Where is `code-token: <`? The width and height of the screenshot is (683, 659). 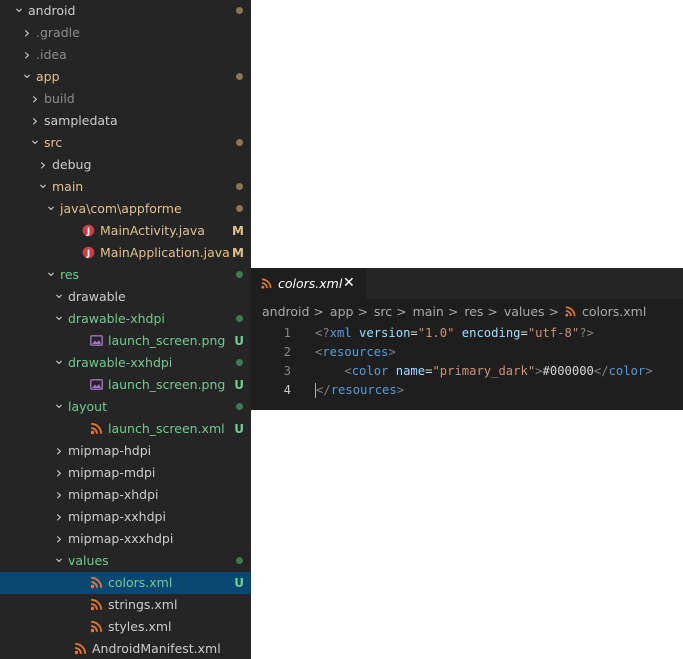 code-token: < is located at coordinates (348, 371).